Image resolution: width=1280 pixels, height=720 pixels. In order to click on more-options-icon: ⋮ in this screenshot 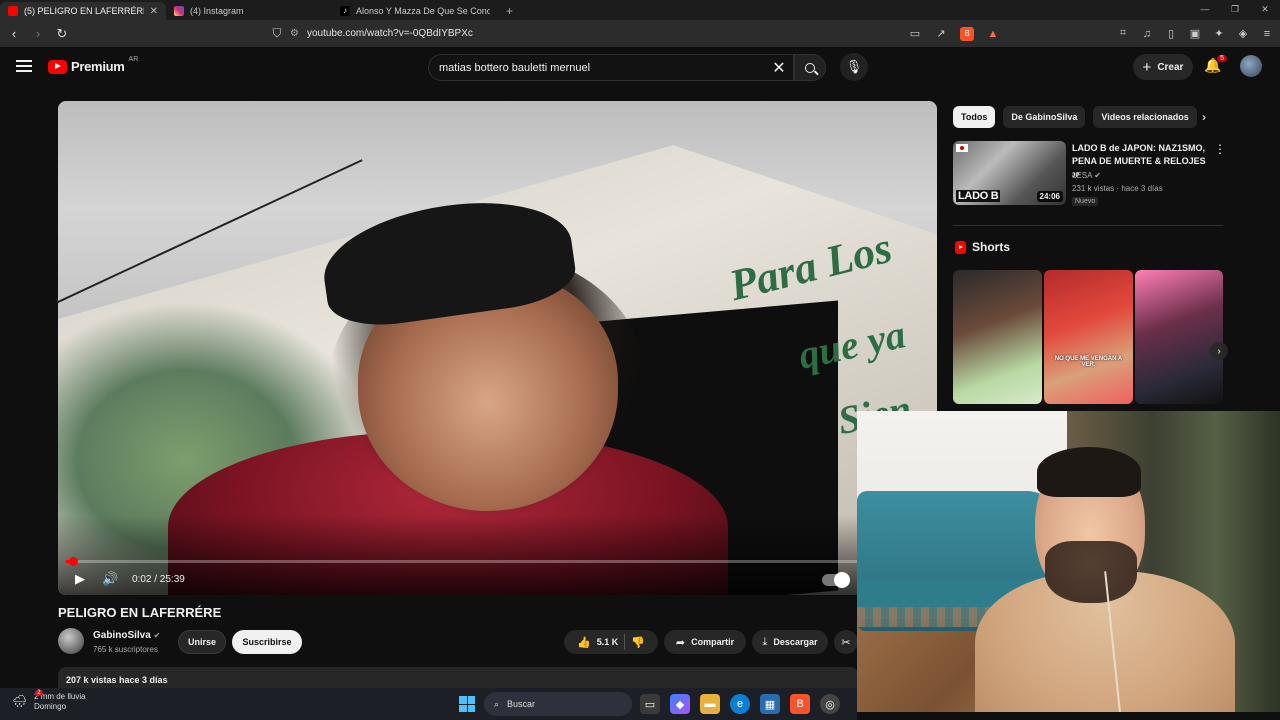, I will do `click(1220, 149)`.